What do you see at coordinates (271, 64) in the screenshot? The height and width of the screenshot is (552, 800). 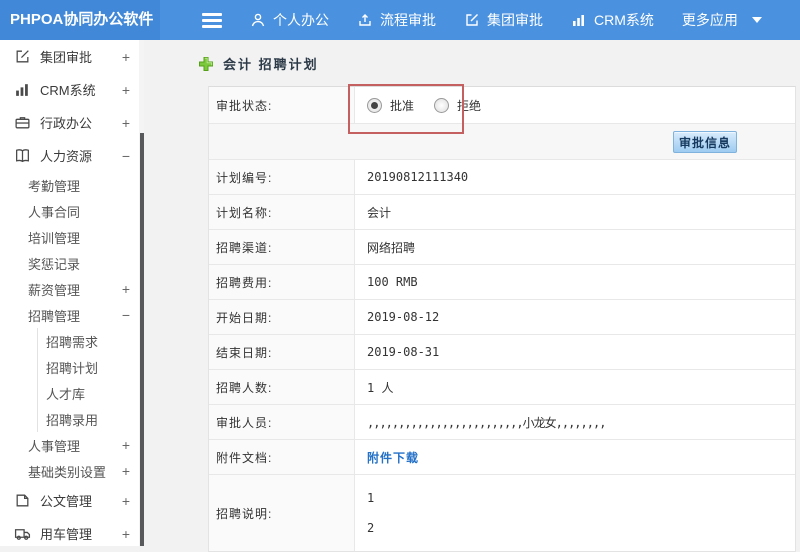 I see `page-title-text: 会计 招聘计划` at bounding box center [271, 64].